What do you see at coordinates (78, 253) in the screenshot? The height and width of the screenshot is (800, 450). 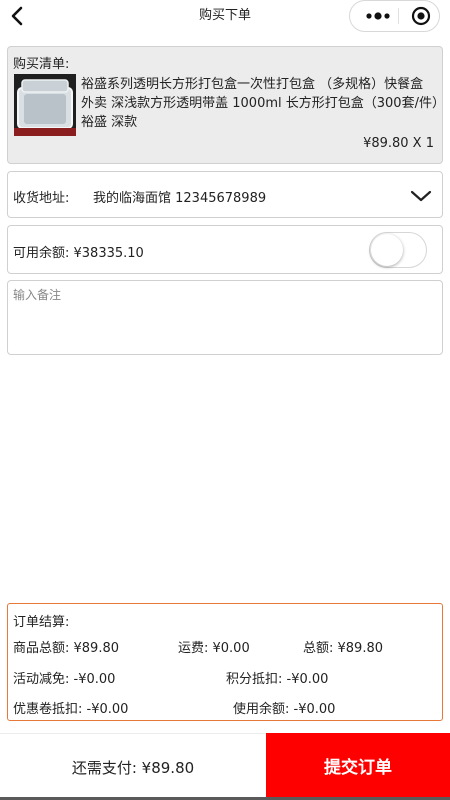 I see `available-balance: 可用余额: ¥38335.10` at bounding box center [78, 253].